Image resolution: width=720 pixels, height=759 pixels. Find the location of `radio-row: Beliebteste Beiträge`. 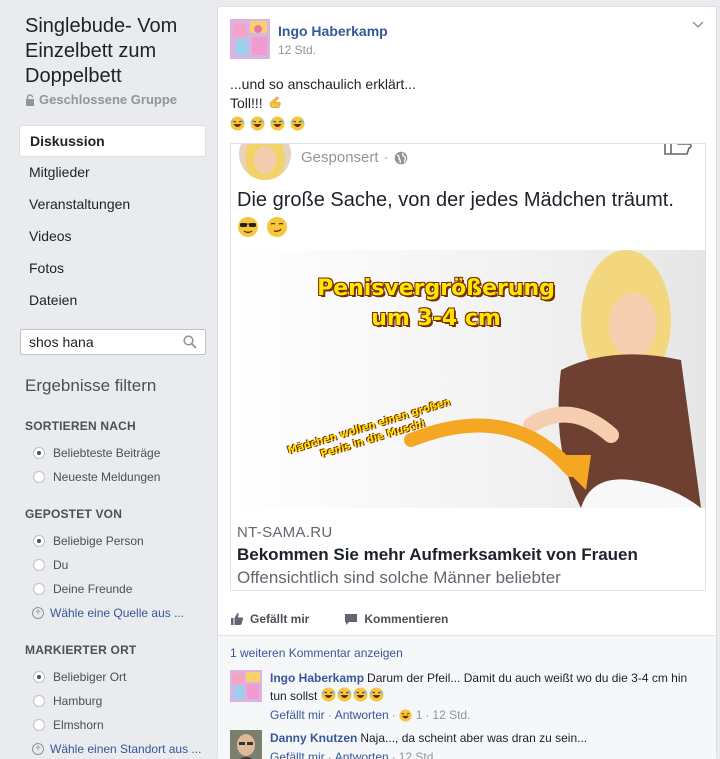

radio-row: Beliebteste Beiträge is located at coordinates (120, 453).